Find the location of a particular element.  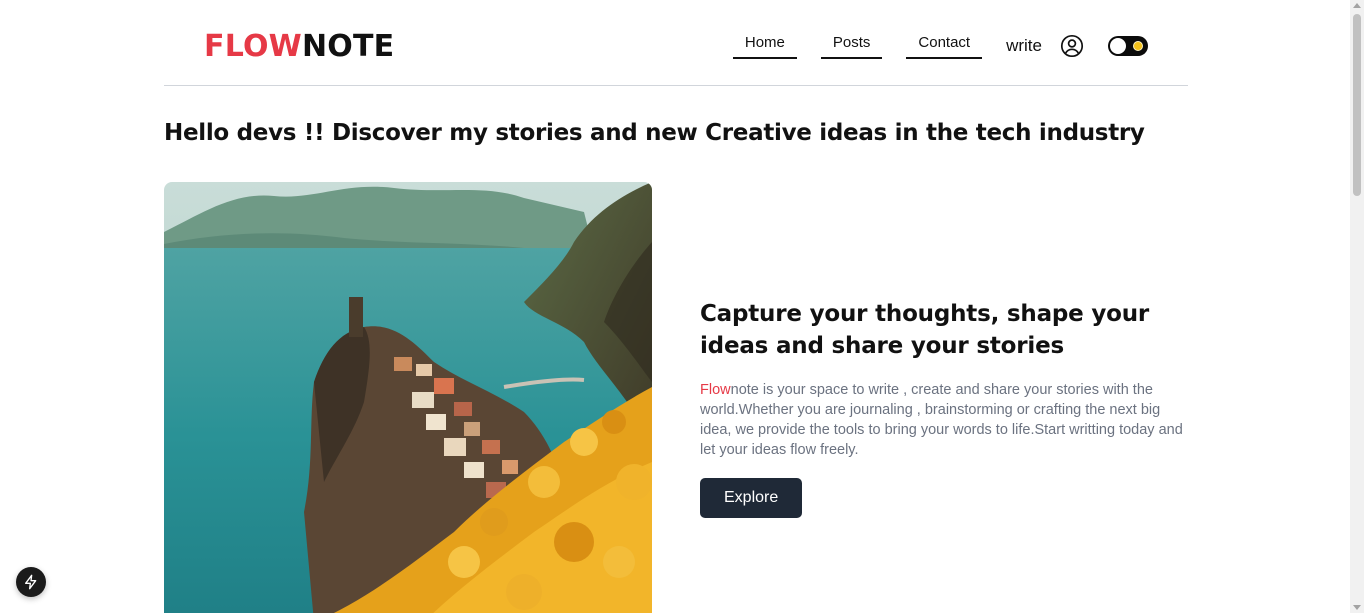

nav-link-contact: Contact is located at coordinates (944, 46).